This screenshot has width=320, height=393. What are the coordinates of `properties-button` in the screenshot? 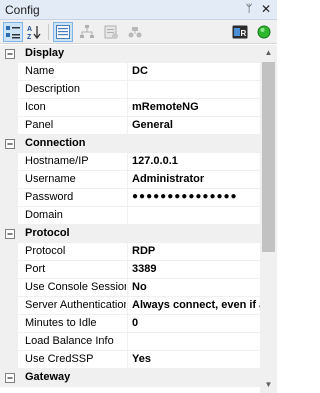 It's located at (63, 32).